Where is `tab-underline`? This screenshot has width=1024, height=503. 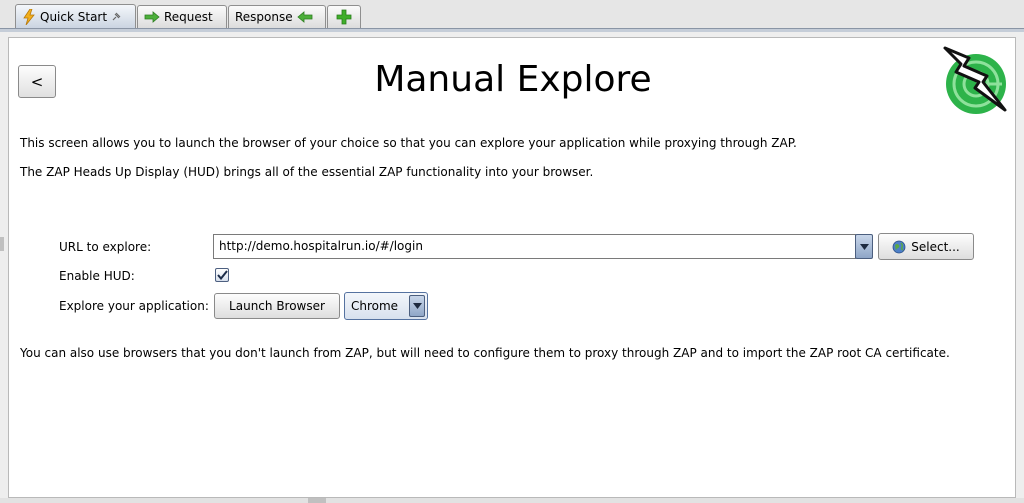 tab-underline is located at coordinates (512, 30).